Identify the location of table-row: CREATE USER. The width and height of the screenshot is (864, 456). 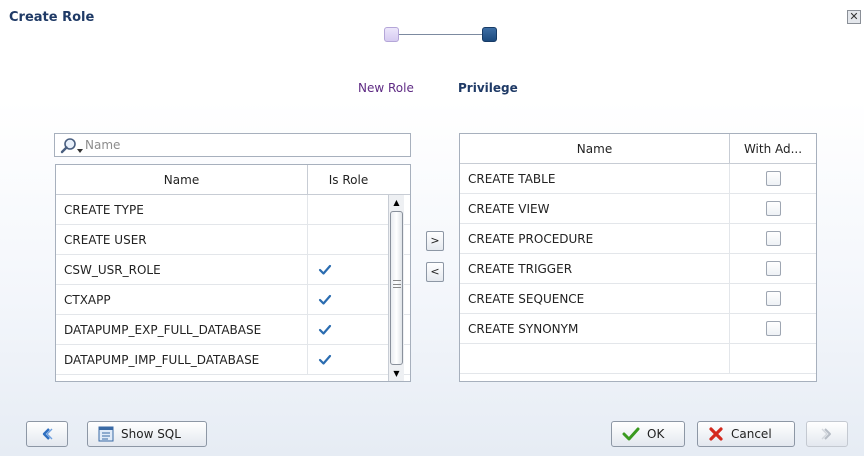
(233, 240).